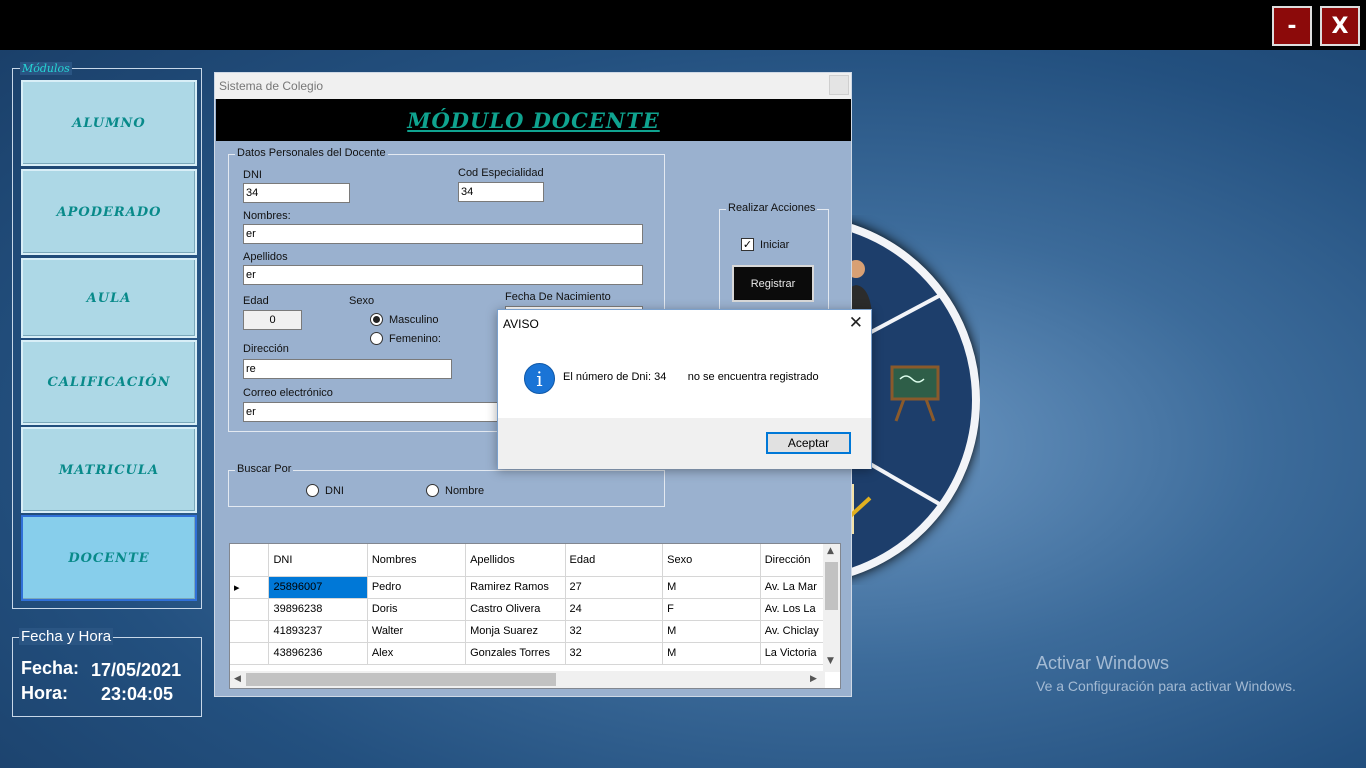 The width and height of the screenshot is (1366, 768). What do you see at coordinates (515, 609) in the screenshot?
I see `table-cell: Castro Olivera` at bounding box center [515, 609].